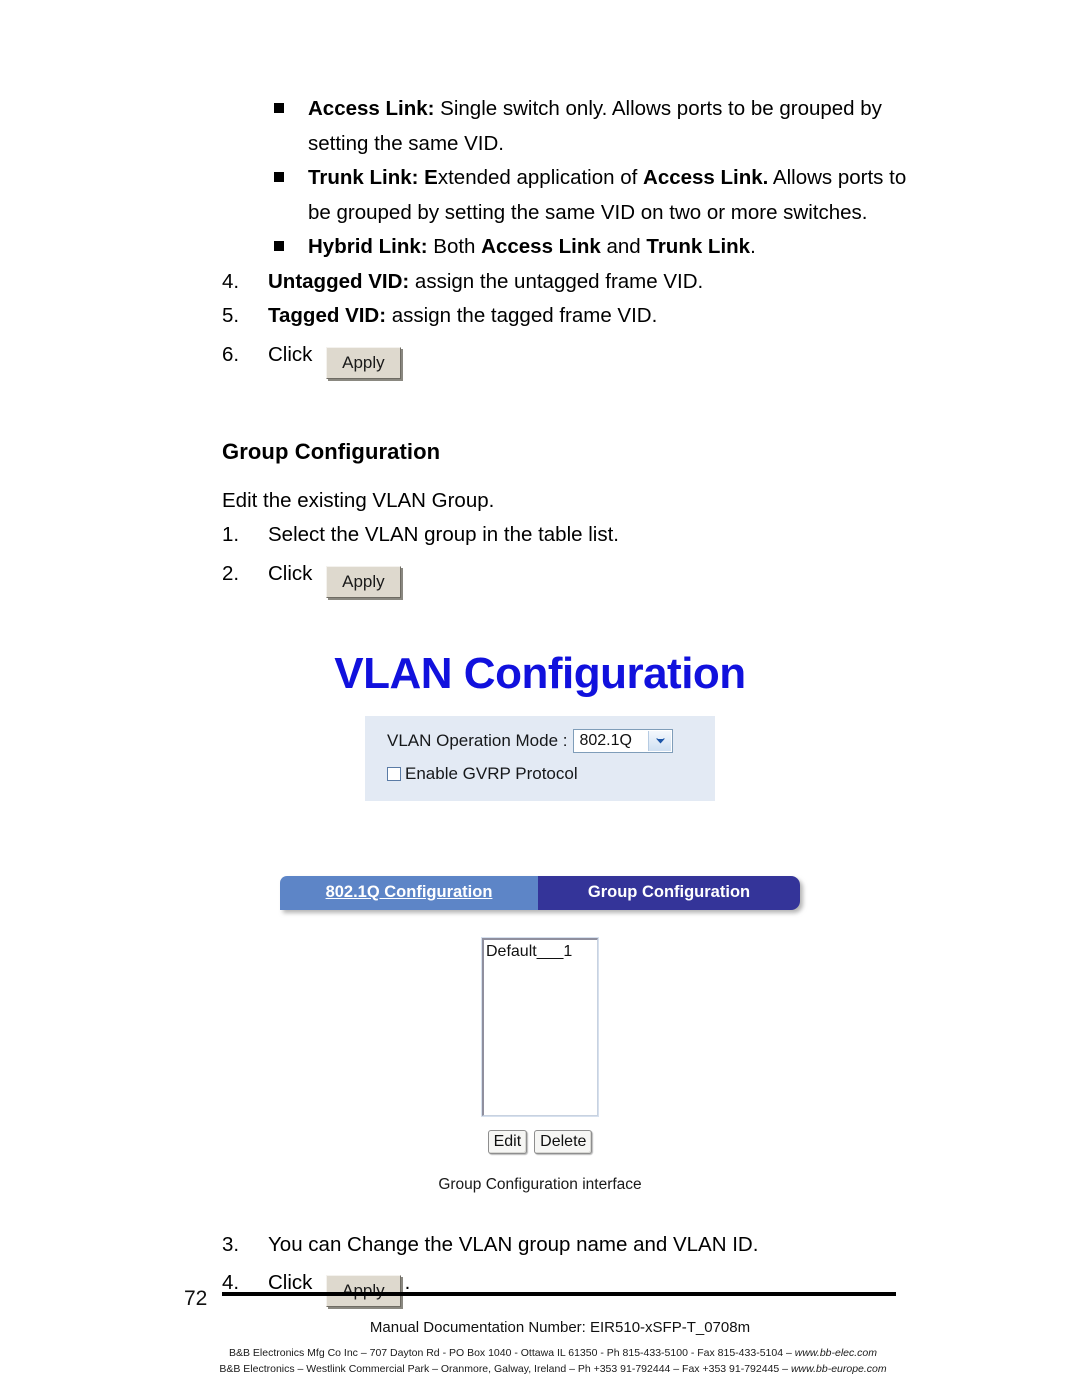 This screenshot has width=1080, height=1397. What do you see at coordinates (623, 246) in the screenshot?
I see `bullet-text-2: and` at bounding box center [623, 246].